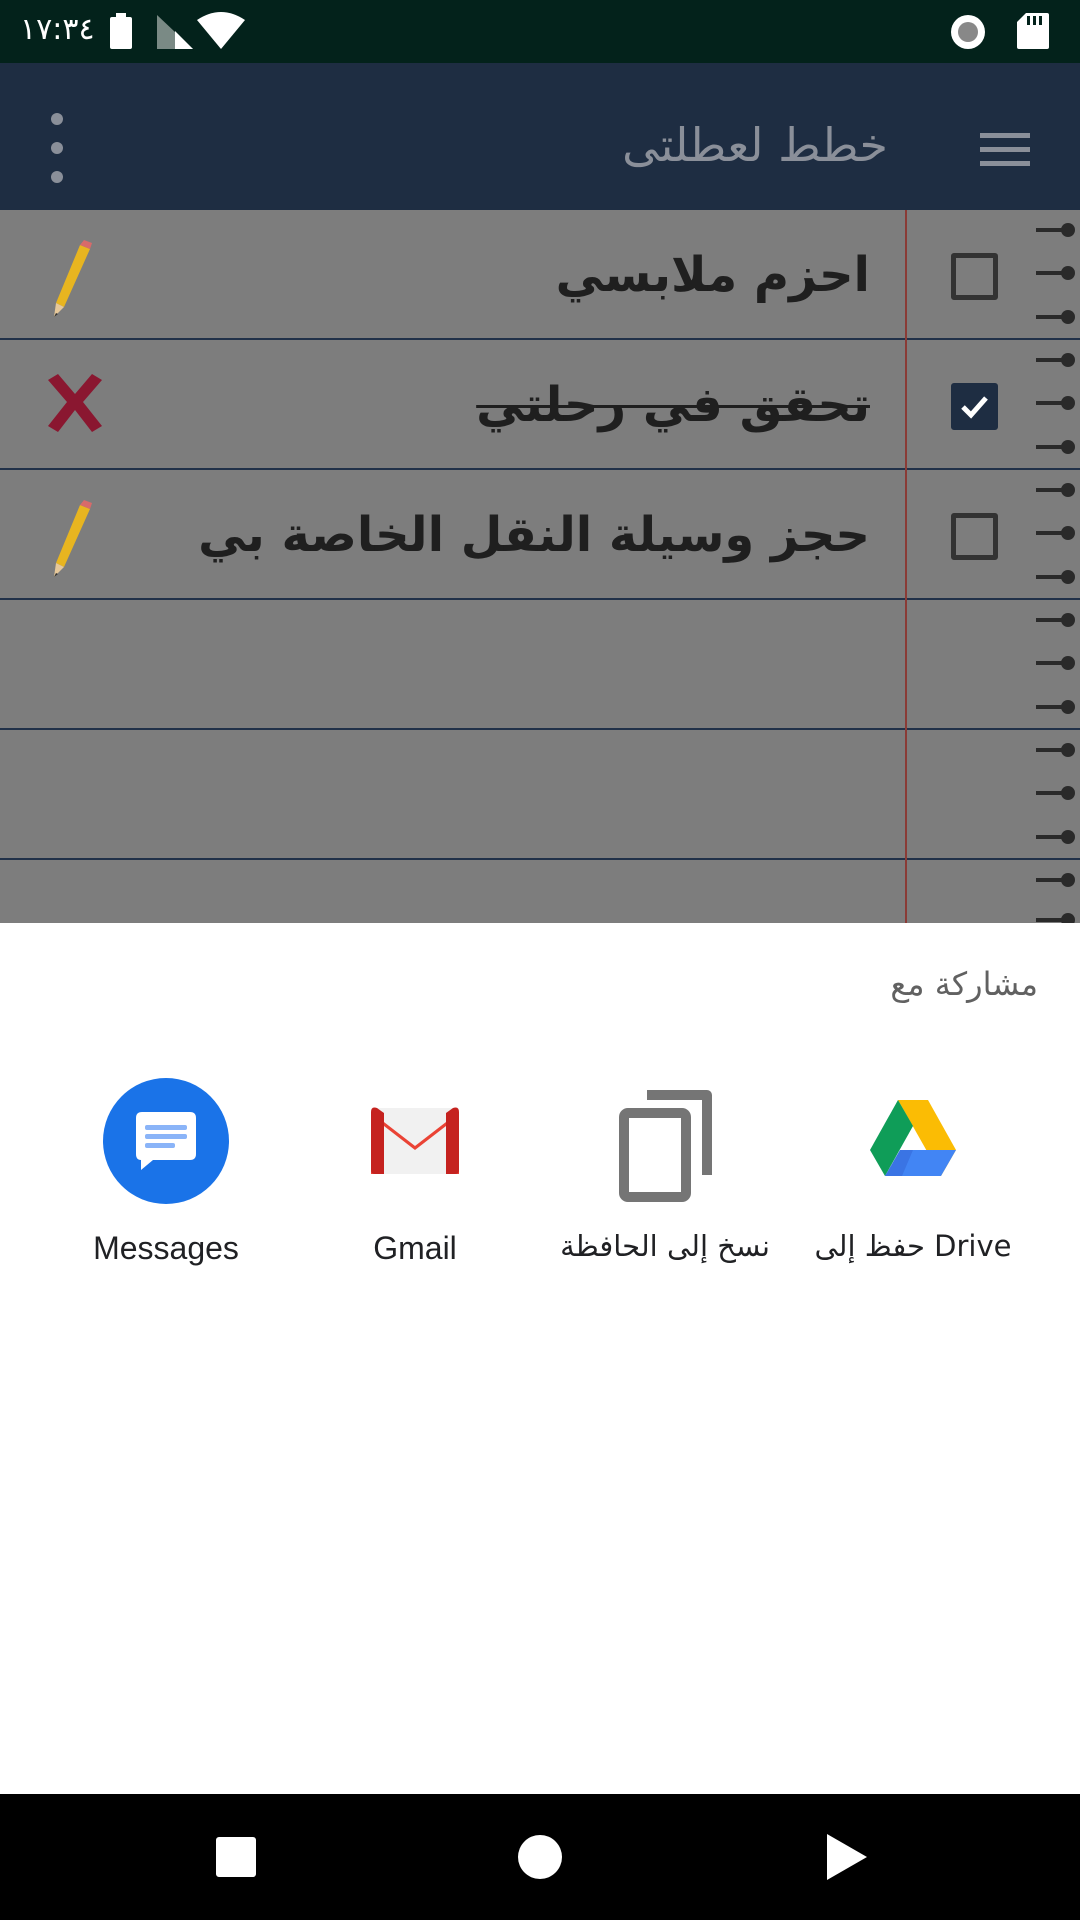 The width and height of the screenshot is (1080, 1920). What do you see at coordinates (236, 1857) in the screenshot?
I see `recents-square-icon` at bounding box center [236, 1857].